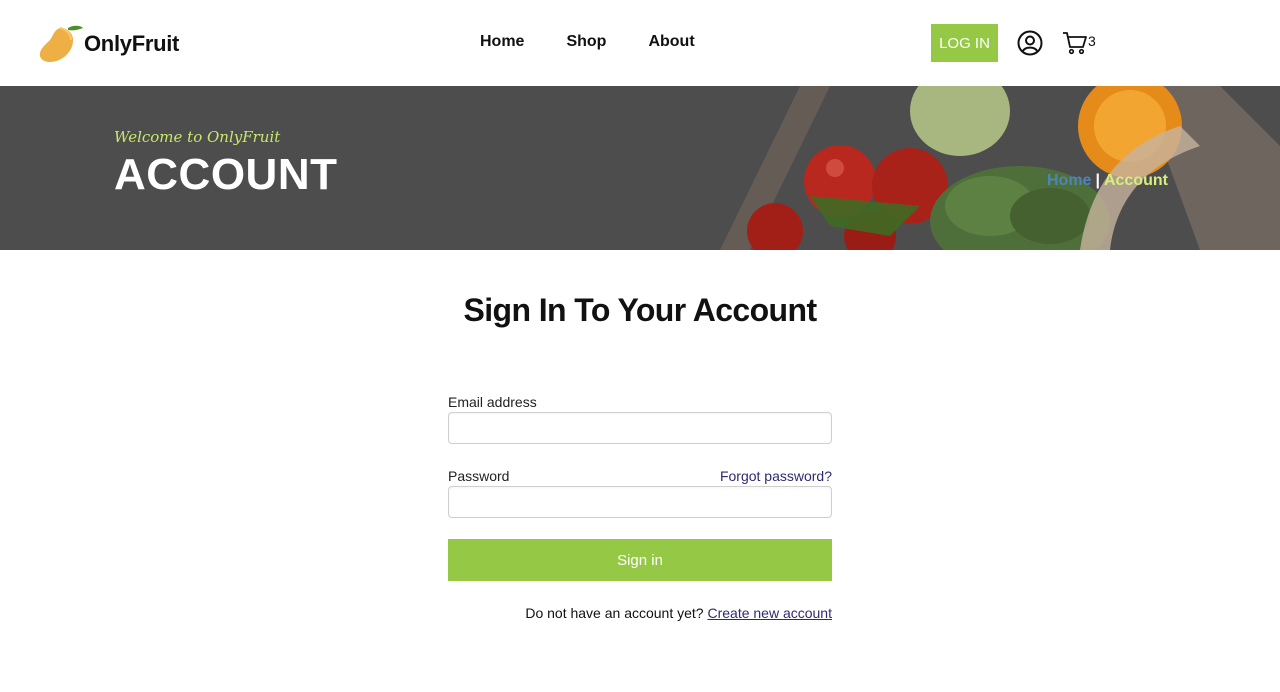  I want to click on signin-heading: Sign In To Your Account, so click(640, 310).